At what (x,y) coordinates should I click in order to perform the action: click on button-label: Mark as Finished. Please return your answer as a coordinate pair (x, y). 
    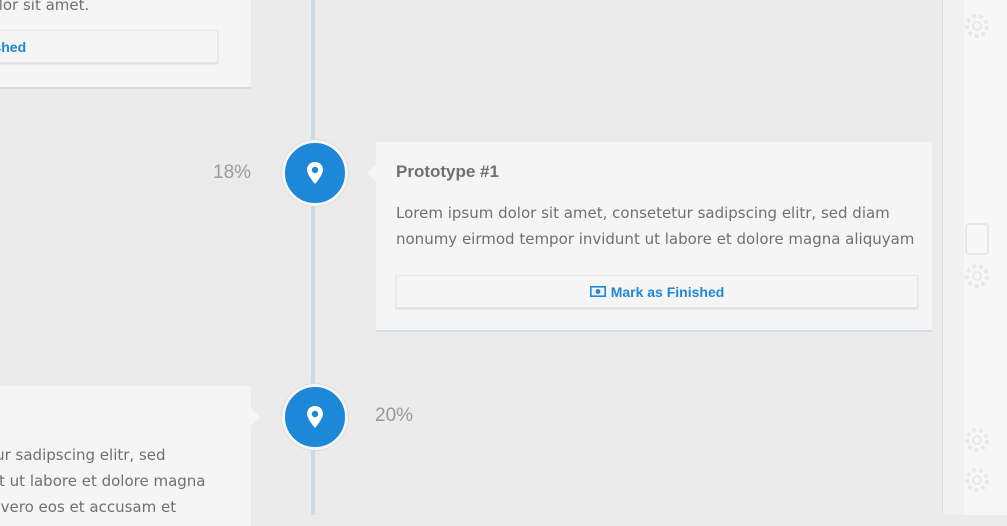
    Looking at the image, I should click on (667, 291).